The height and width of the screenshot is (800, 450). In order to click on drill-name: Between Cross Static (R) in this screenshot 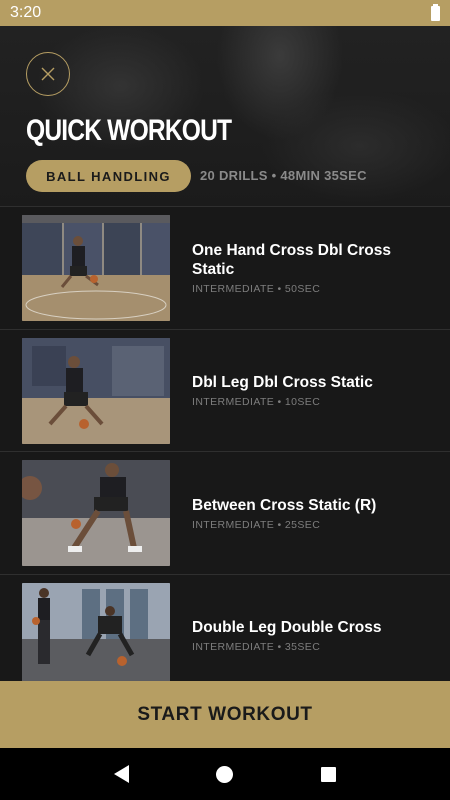, I will do `click(284, 505)`.